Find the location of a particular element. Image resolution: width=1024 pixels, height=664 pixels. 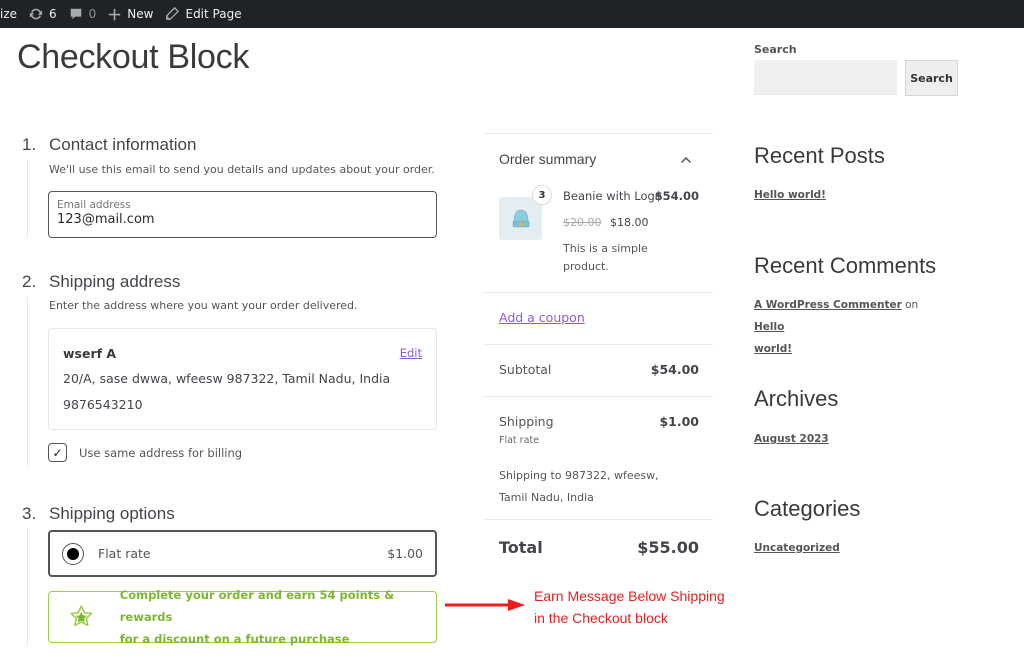

step-title: Contact information is located at coordinates (123, 144).